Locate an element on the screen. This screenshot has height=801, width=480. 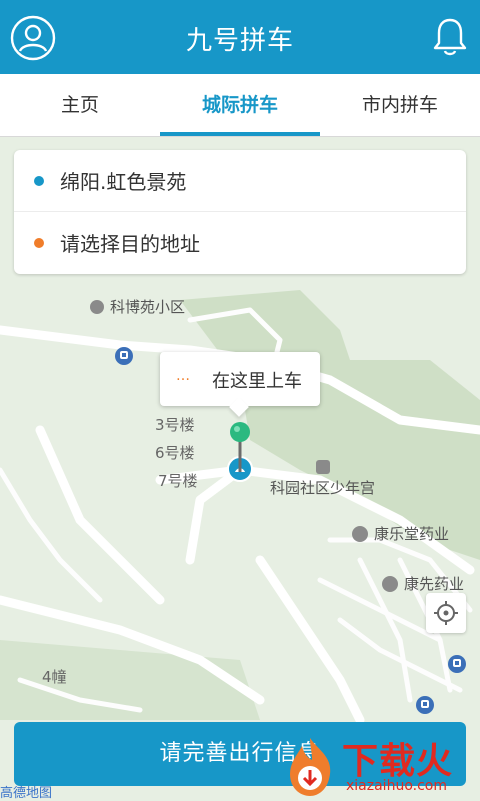
building-6-label: 6号楼 is located at coordinates (175, 453).